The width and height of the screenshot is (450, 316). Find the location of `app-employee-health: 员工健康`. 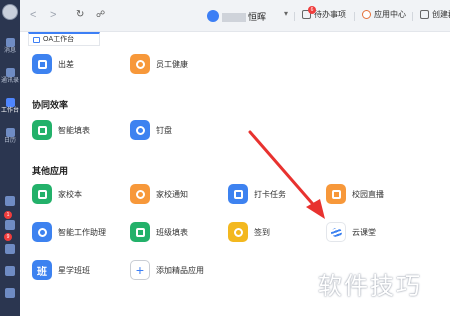

app-employee-health: 员工健康 is located at coordinates (175, 64).